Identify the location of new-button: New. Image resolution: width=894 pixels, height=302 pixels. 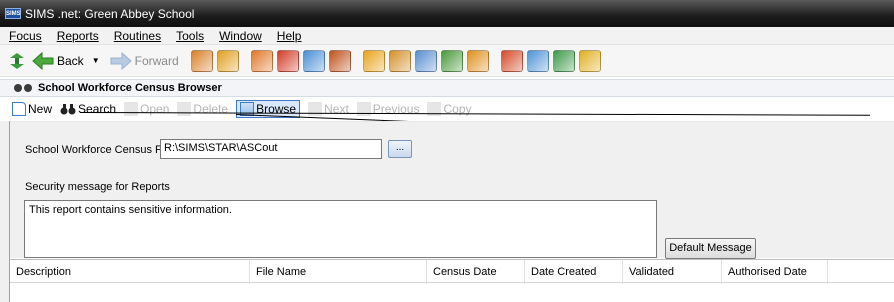
(32, 109).